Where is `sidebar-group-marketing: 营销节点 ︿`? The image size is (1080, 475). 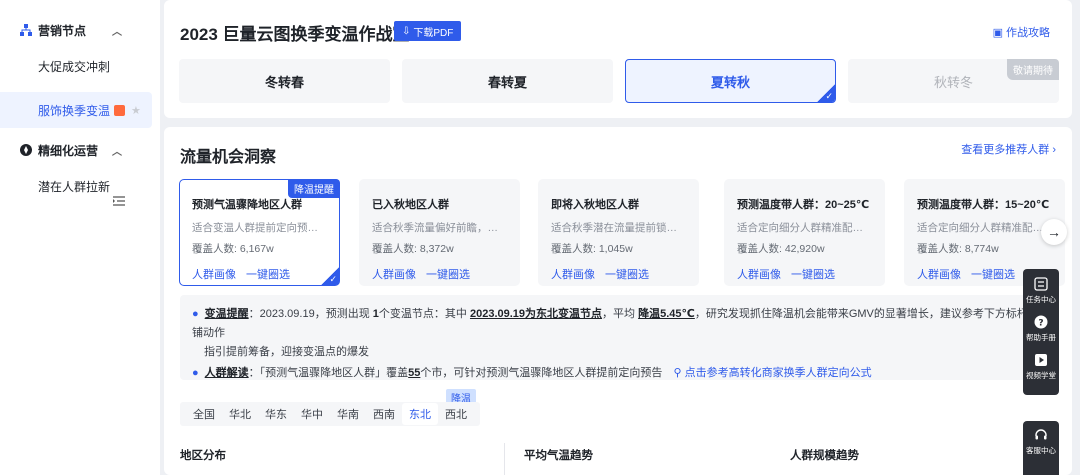
sidebar-group-marketing: 营销节点 ︿ is located at coordinates (80, 30).